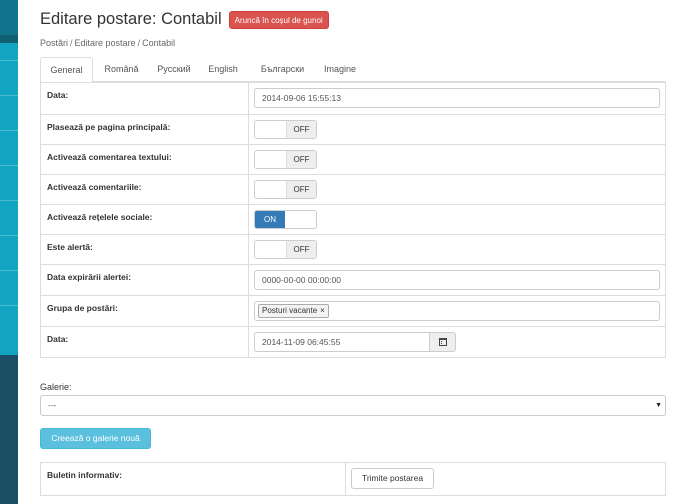 Image resolution: width=679 pixels, height=504 pixels. Describe the element at coordinates (9, 429) in the screenshot. I see `sidebar-bottom` at that location.